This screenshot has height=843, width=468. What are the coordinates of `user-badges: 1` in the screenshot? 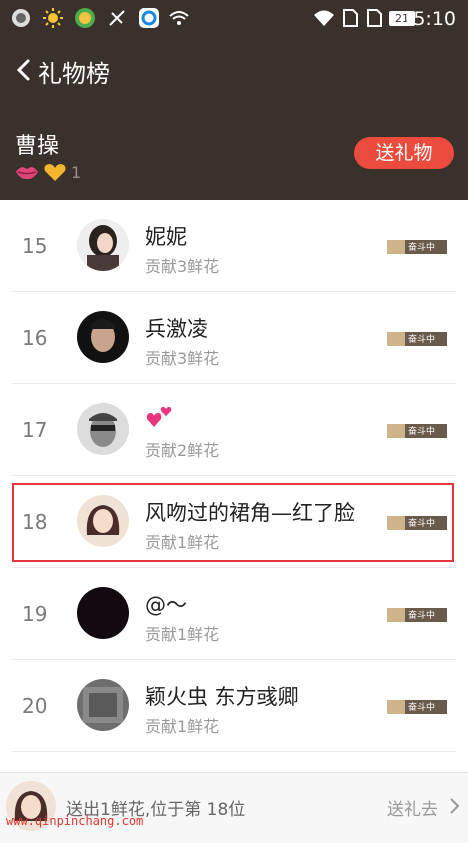 It's located at (48, 172).